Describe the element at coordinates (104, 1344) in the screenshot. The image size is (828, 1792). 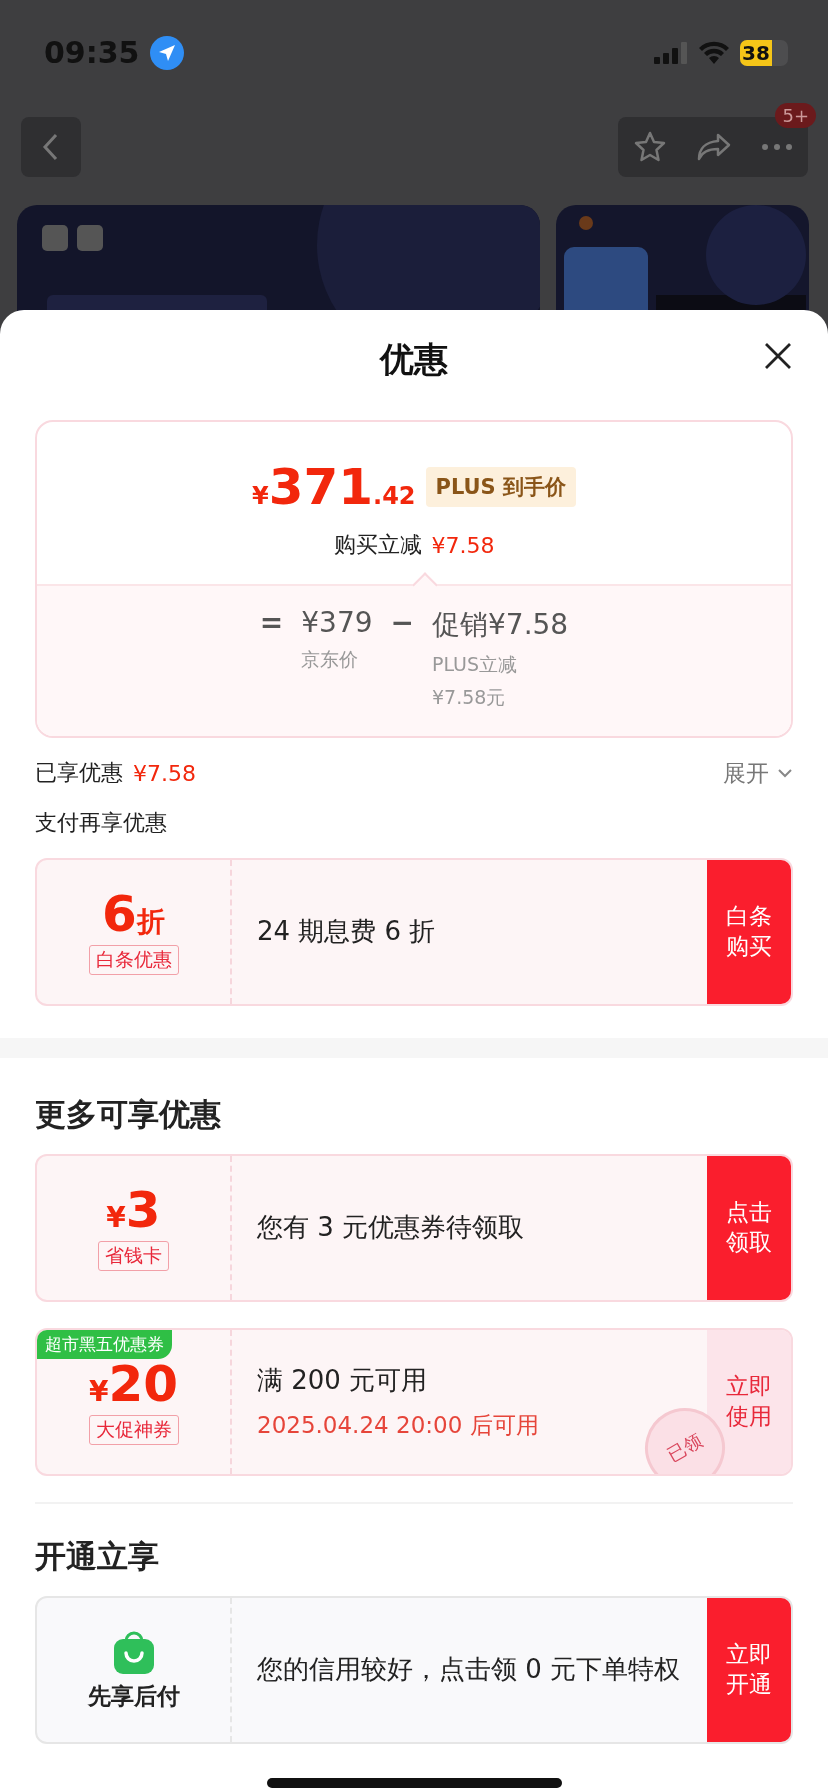
I see `coupon-badge: 超市黑五优惠券` at that location.